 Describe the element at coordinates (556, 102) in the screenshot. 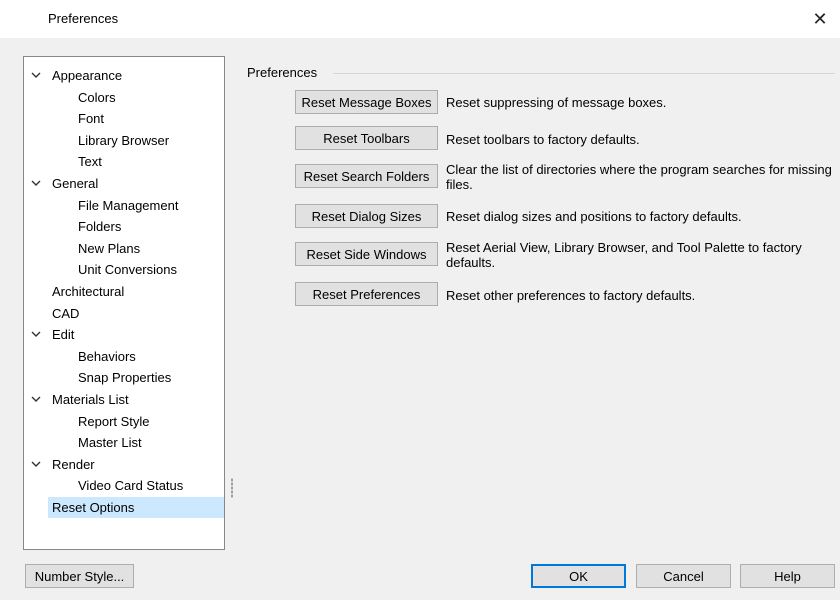

I see `reset-message-boxes-description: Reset suppressing of message boxes.` at that location.